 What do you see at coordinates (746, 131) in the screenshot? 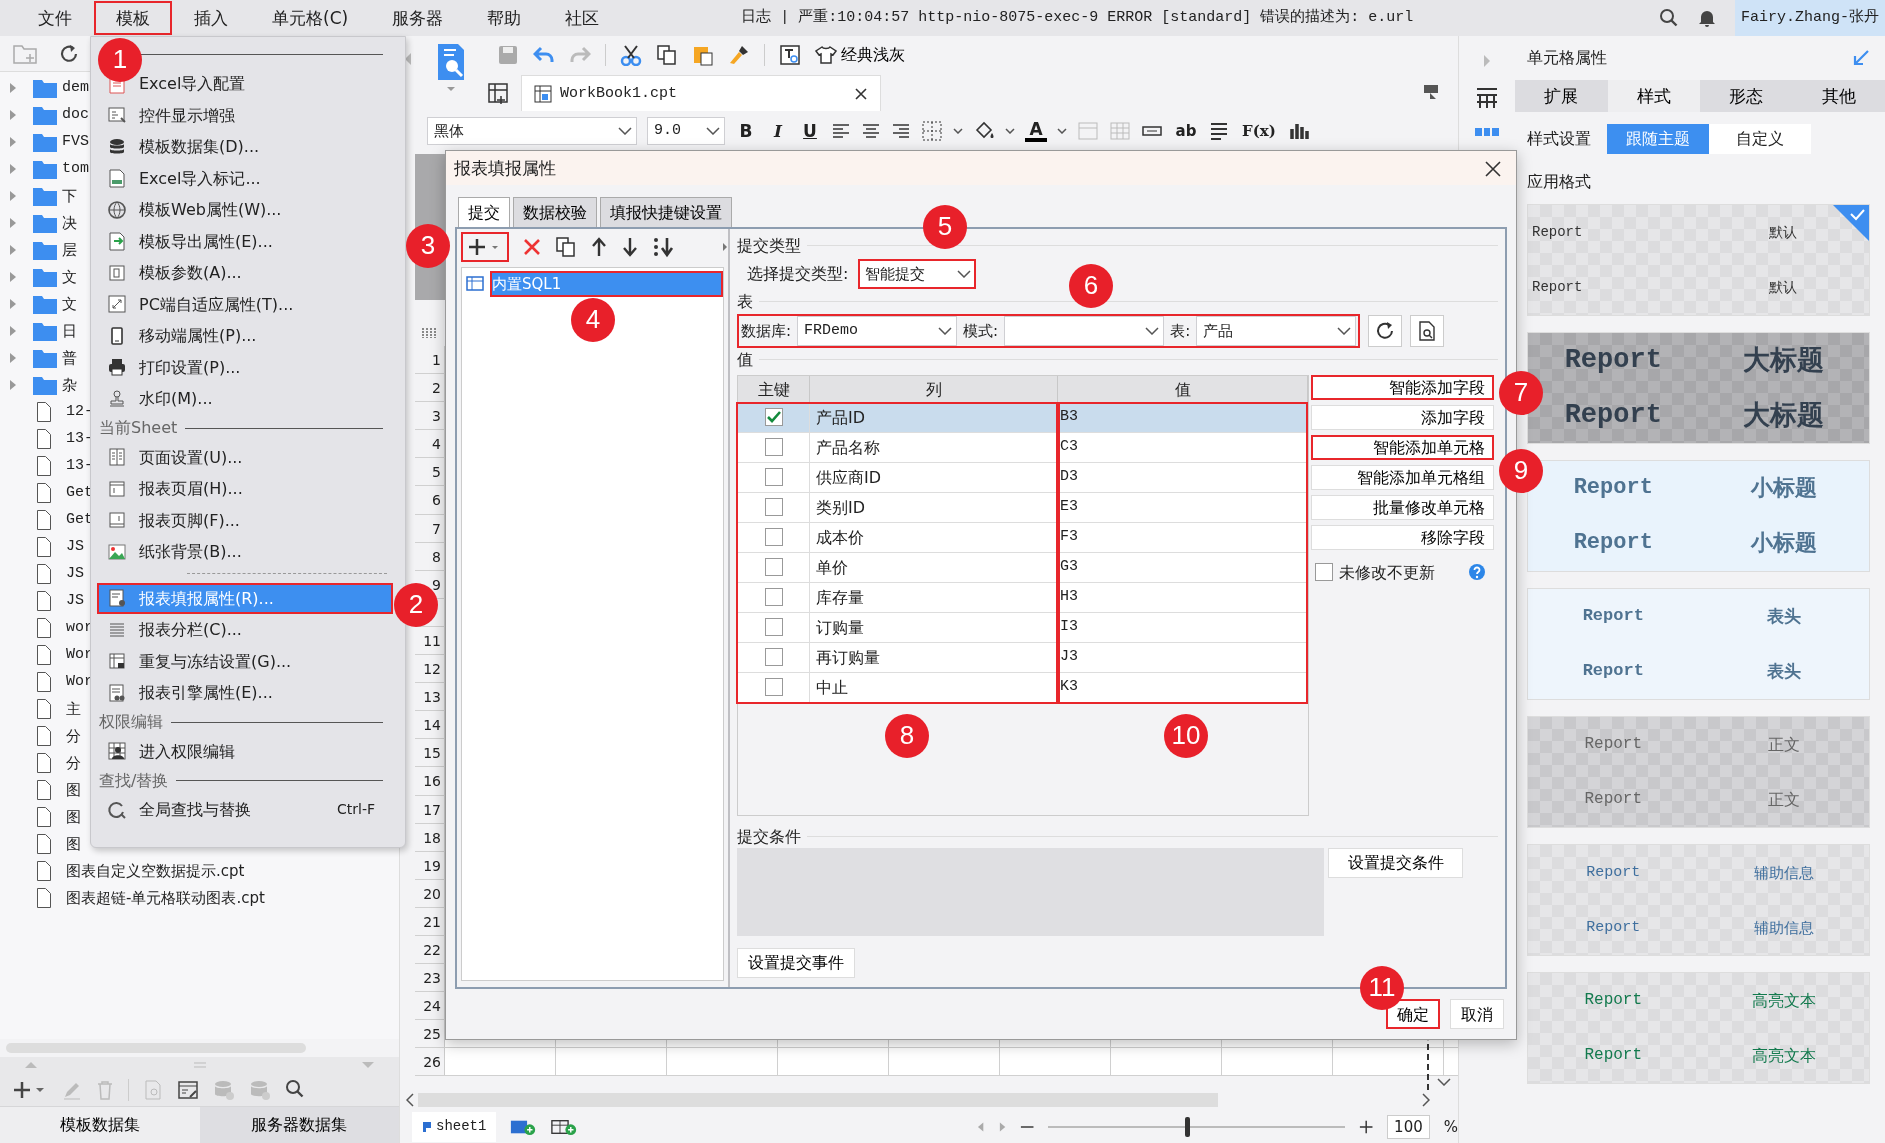
I see `bold-button: B` at bounding box center [746, 131].